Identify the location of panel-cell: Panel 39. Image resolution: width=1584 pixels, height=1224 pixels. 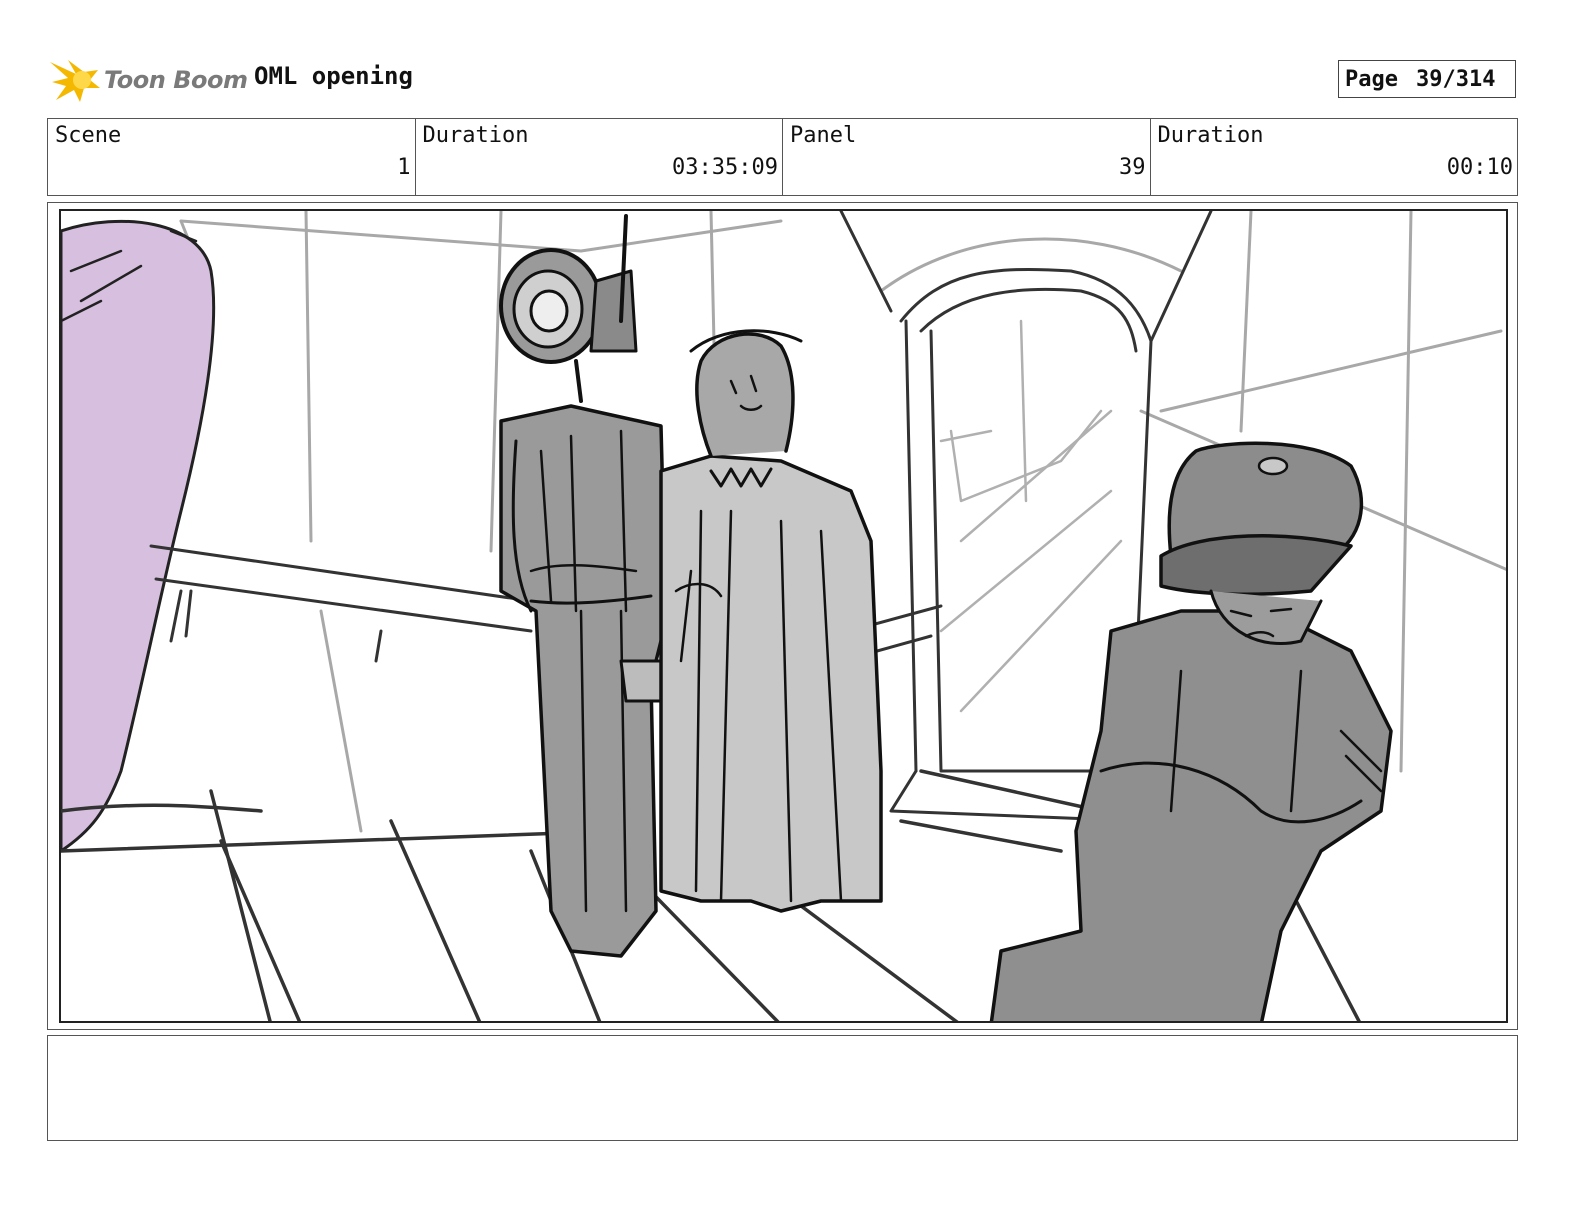
(967, 157).